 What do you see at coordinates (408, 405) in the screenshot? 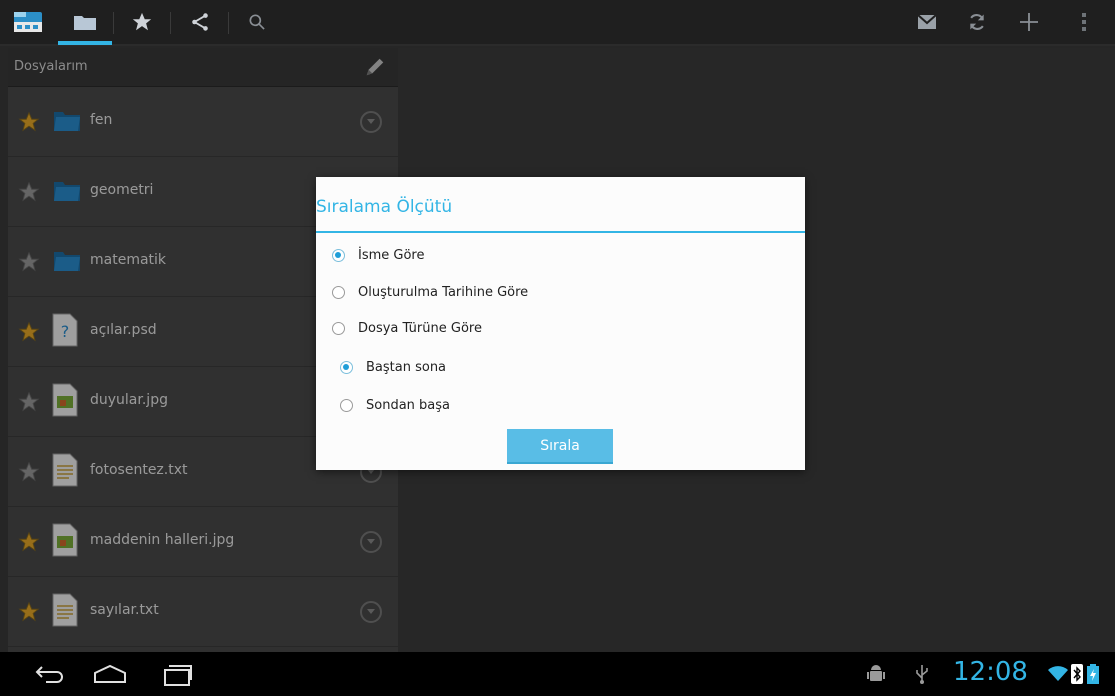
I see `radio-label: Sondan başa` at bounding box center [408, 405].